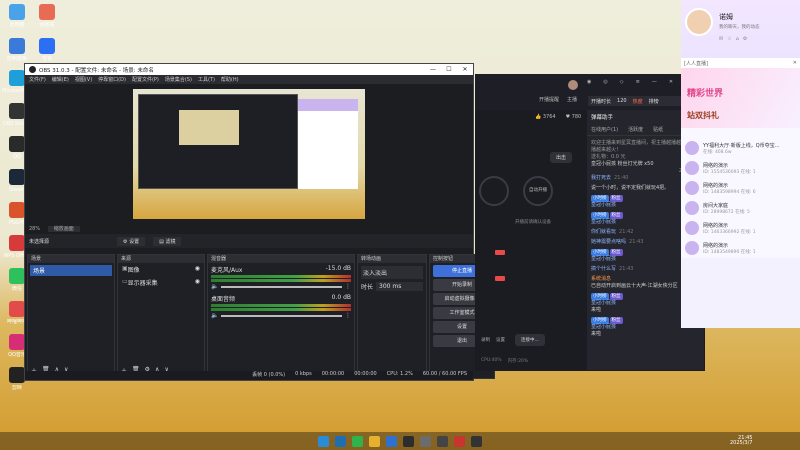  I want to click on menu-item: 场景集合(S), so click(178, 79).